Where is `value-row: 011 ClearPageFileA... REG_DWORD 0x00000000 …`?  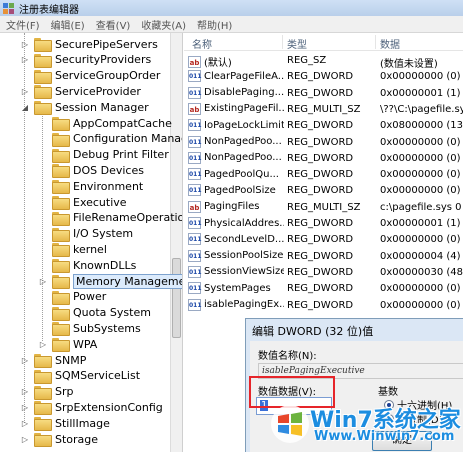 value-row: 011 ClearPageFileA... REG_DWORD 0x00000000 … is located at coordinates (323, 77).